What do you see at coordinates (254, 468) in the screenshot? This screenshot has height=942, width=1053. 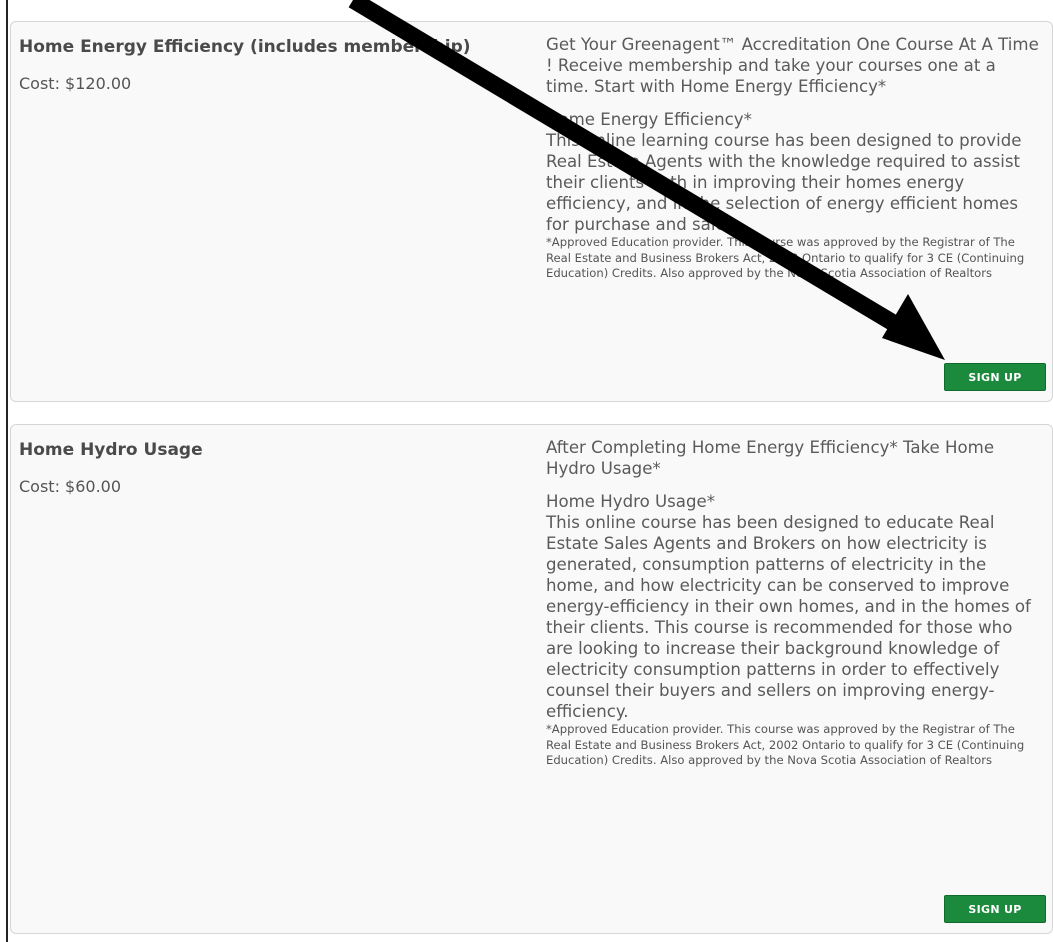 I see `course-summary: Home Hydro Usage Cost: $60.00` at bounding box center [254, 468].